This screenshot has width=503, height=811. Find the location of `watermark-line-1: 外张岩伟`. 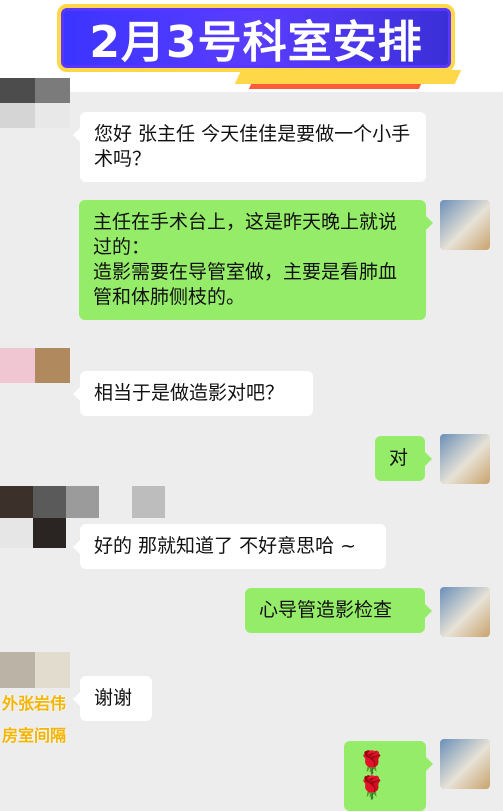

watermark-line-1: 外张岩伟 is located at coordinates (34, 703).